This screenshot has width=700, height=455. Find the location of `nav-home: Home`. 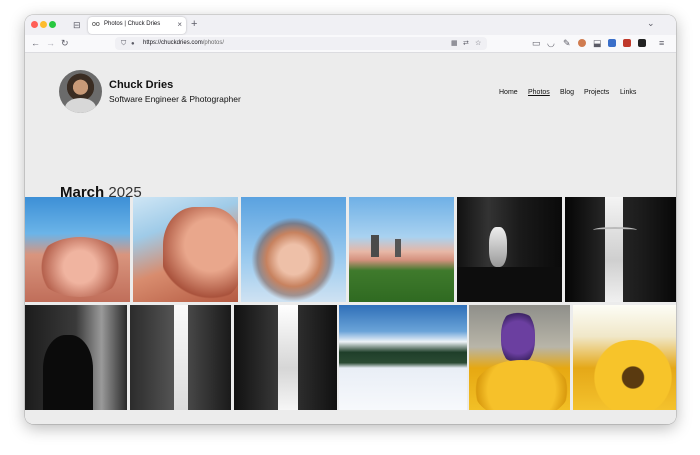

nav-home: Home is located at coordinates (508, 92).